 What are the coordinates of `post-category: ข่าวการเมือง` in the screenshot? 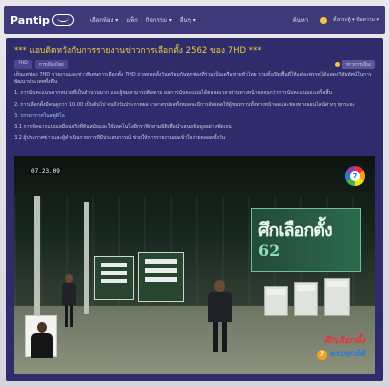 It's located at (354, 64).